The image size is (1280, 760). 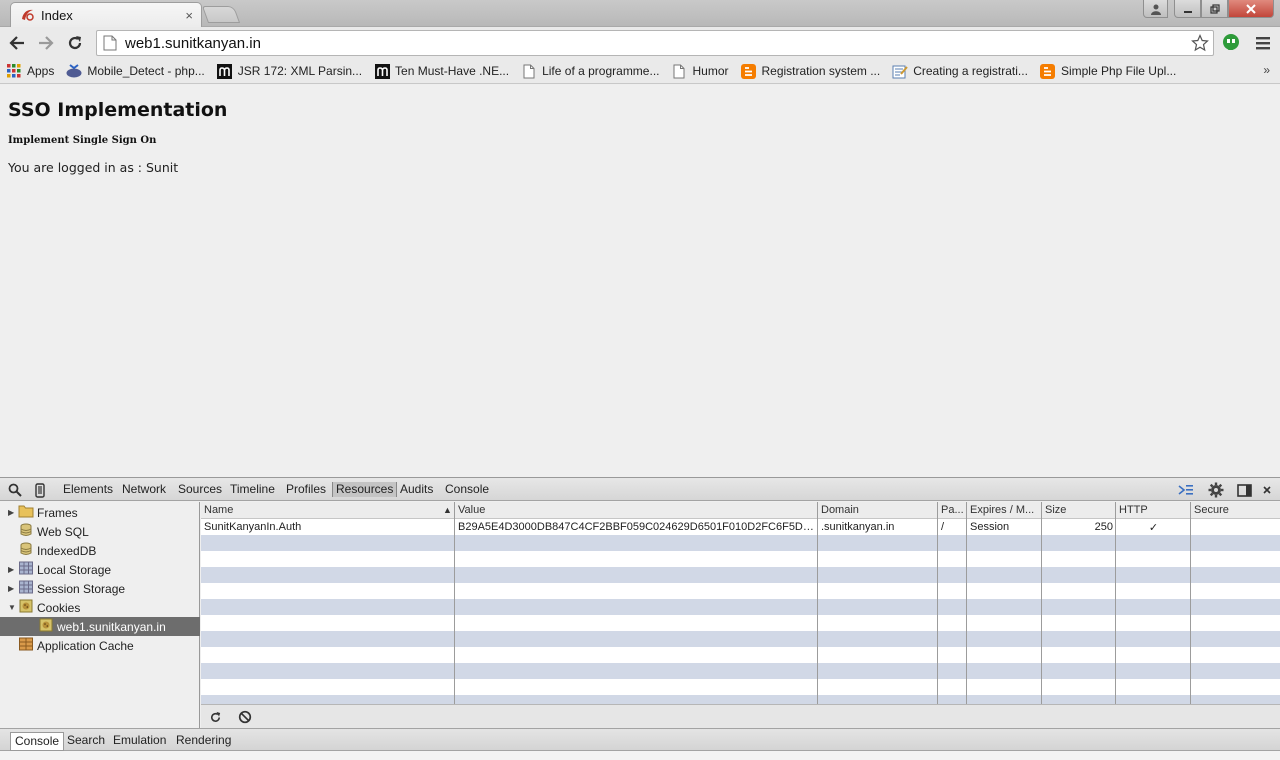 What do you see at coordinates (27, 569) in the screenshot?
I see `grid-icon` at bounding box center [27, 569].